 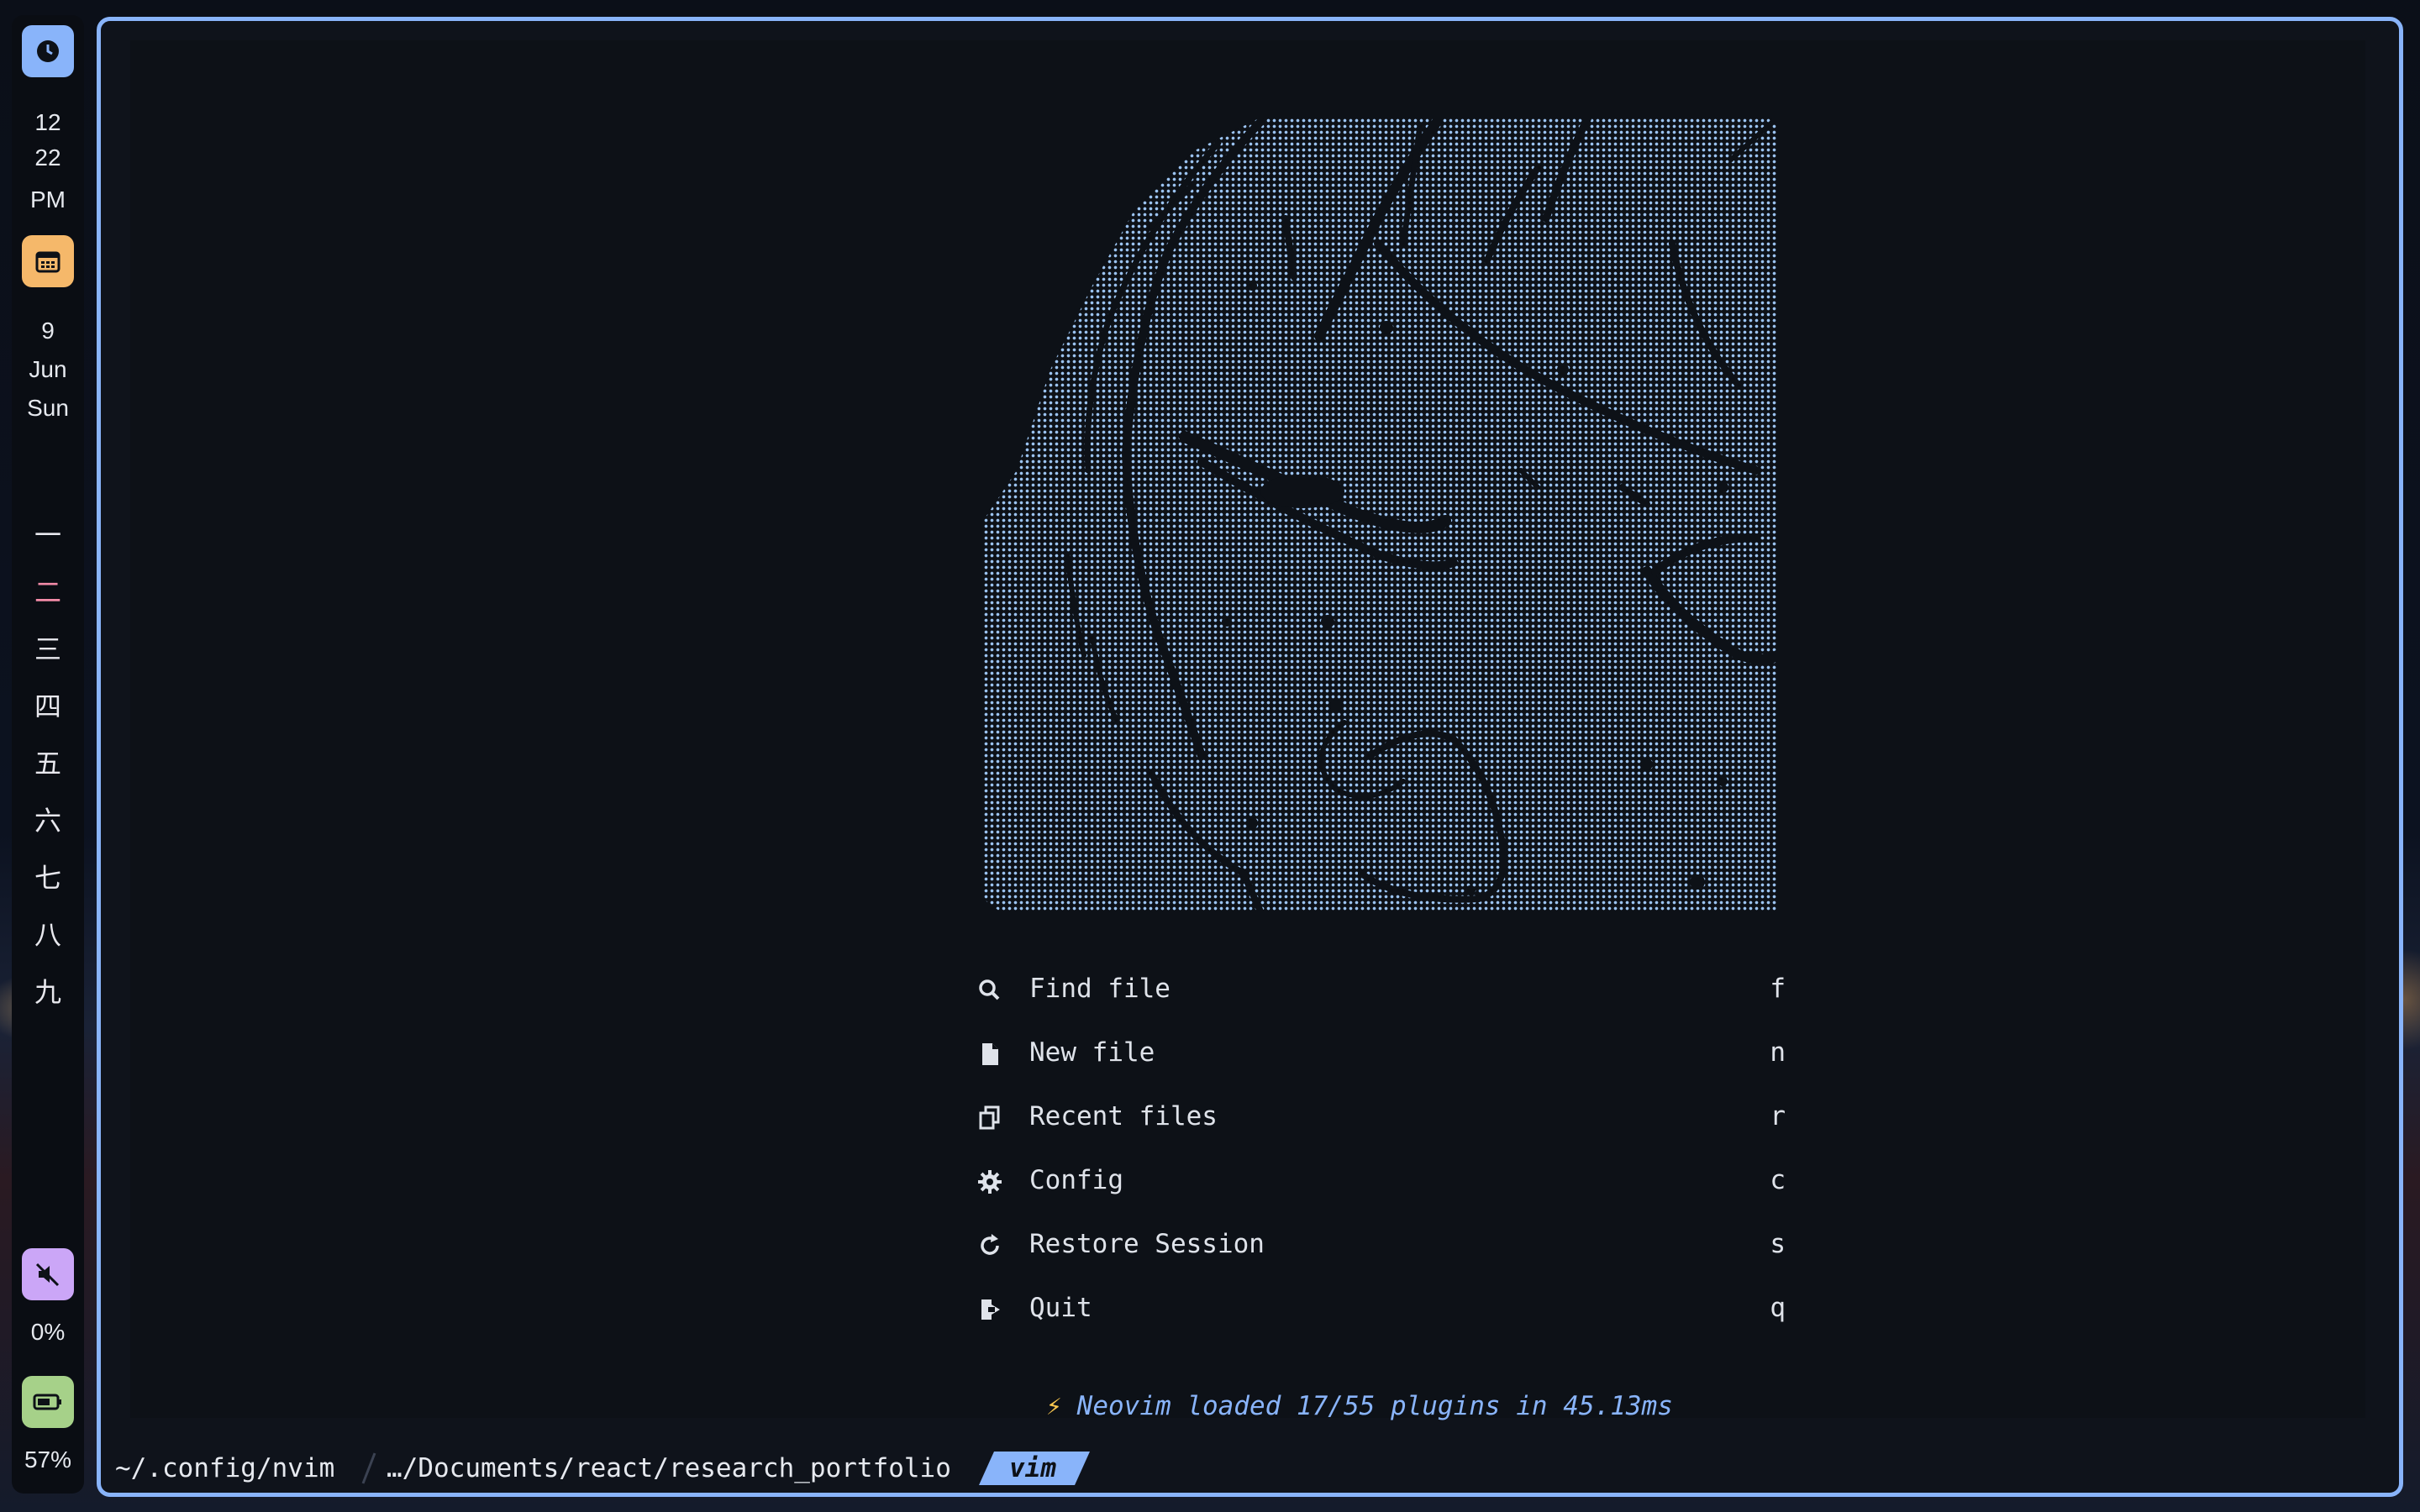 I want to click on menu-item-label: Recent files, so click(x=1123, y=1116).